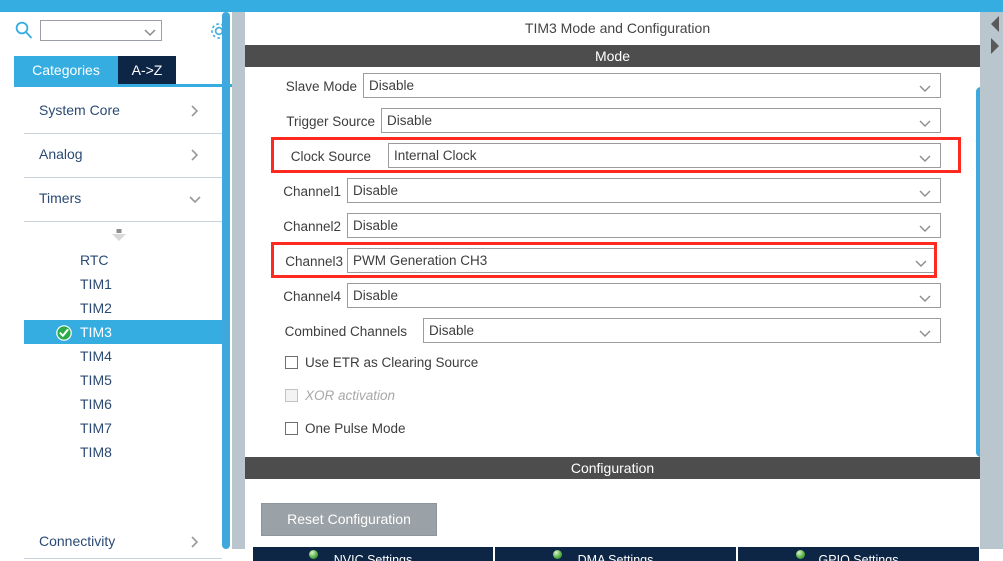  Describe the element at coordinates (79, 110) in the screenshot. I see `tree-group-label: System Core` at that location.